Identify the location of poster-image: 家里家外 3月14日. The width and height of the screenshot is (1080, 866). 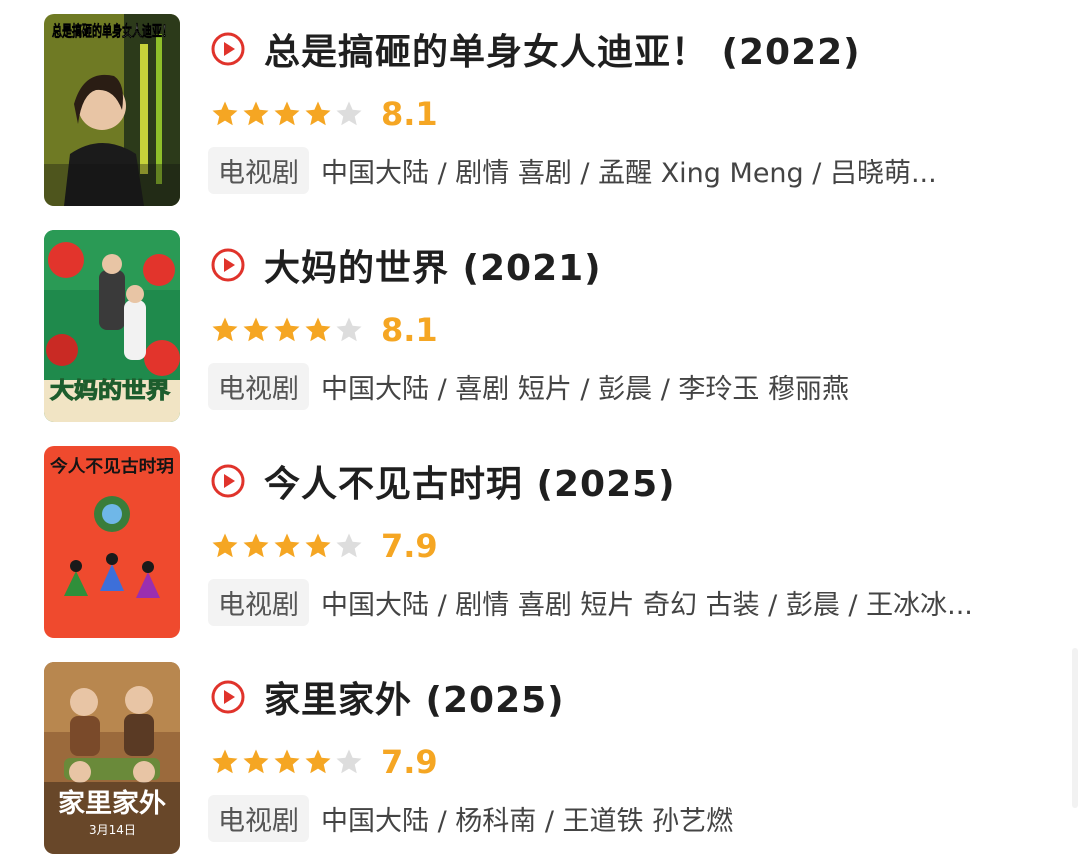
(112, 758).